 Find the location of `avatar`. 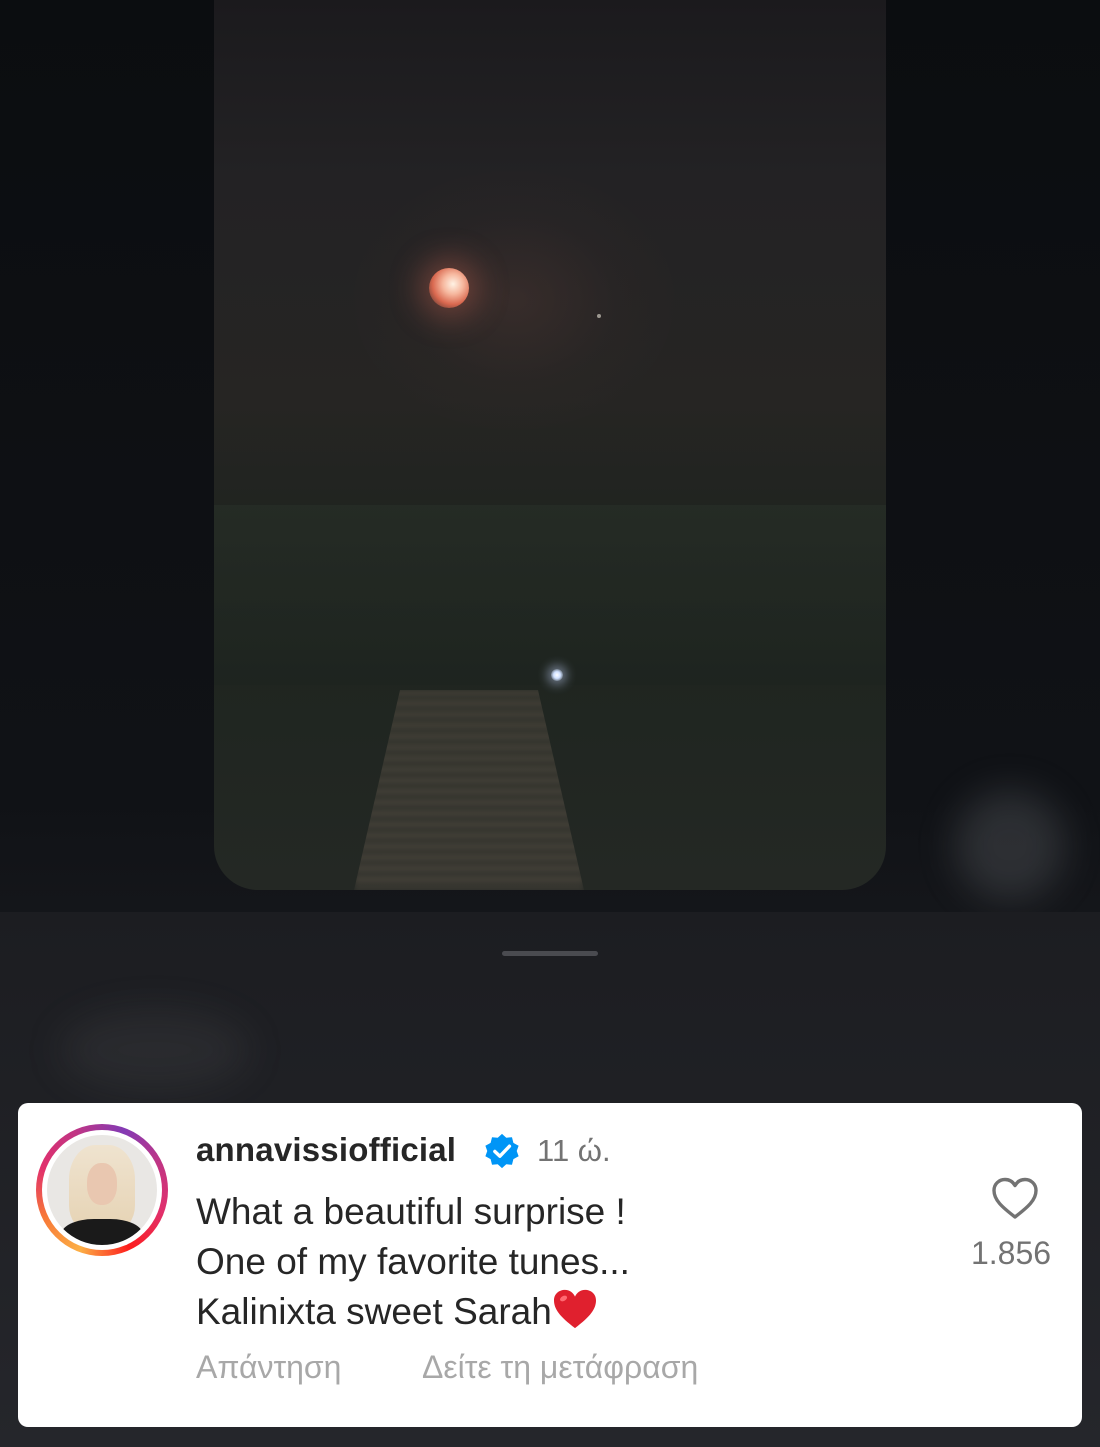

avatar is located at coordinates (102, 1190).